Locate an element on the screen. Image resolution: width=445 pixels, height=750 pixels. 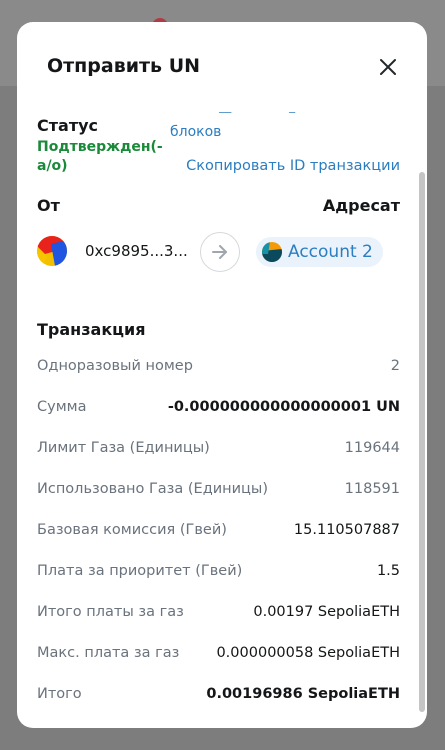
row-label-gas-used: Использовано Газа (Единицы) is located at coordinates (153, 489).